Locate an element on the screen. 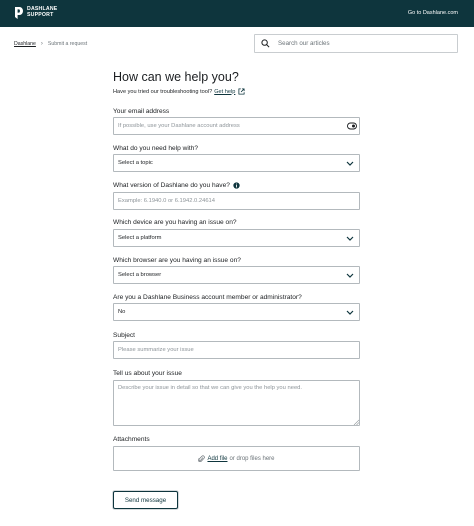 The width and height of the screenshot is (474, 526). password-manager-key-icon is located at coordinates (352, 126).